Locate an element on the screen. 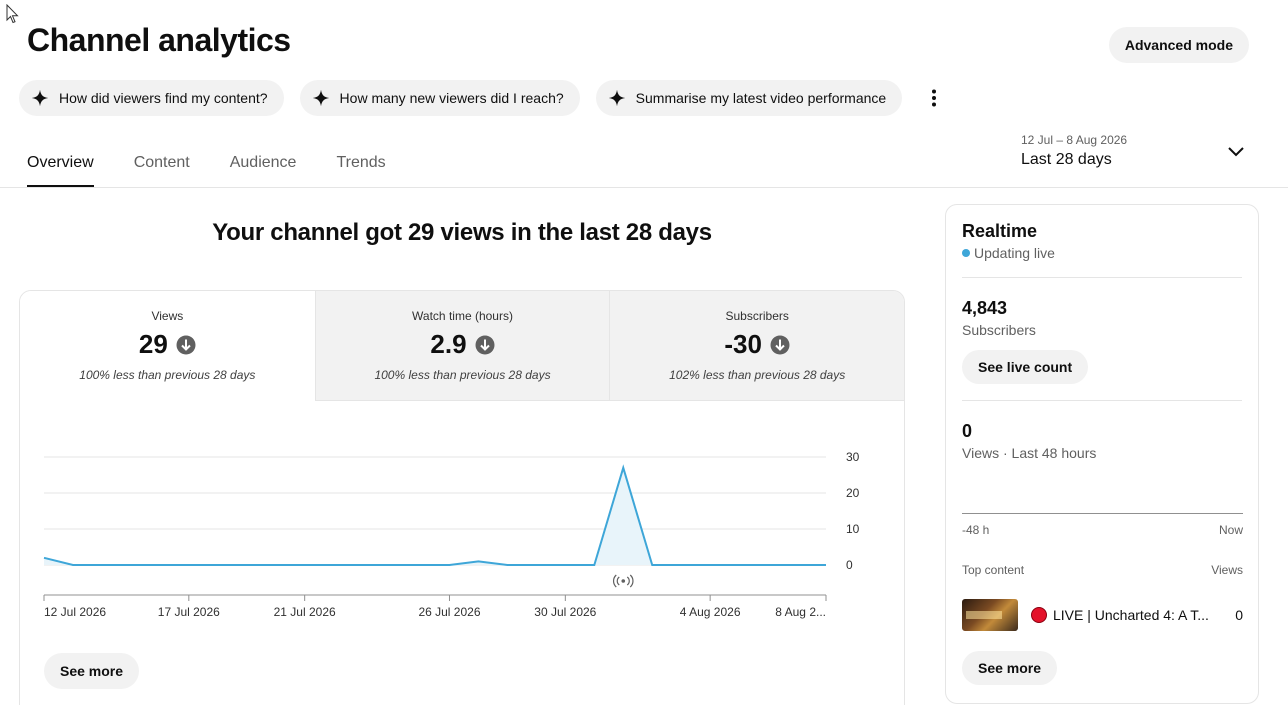 Image resolution: width=1288 pixels, height=705 pixels. more-vert-icon is located at coordinates (934, 98).